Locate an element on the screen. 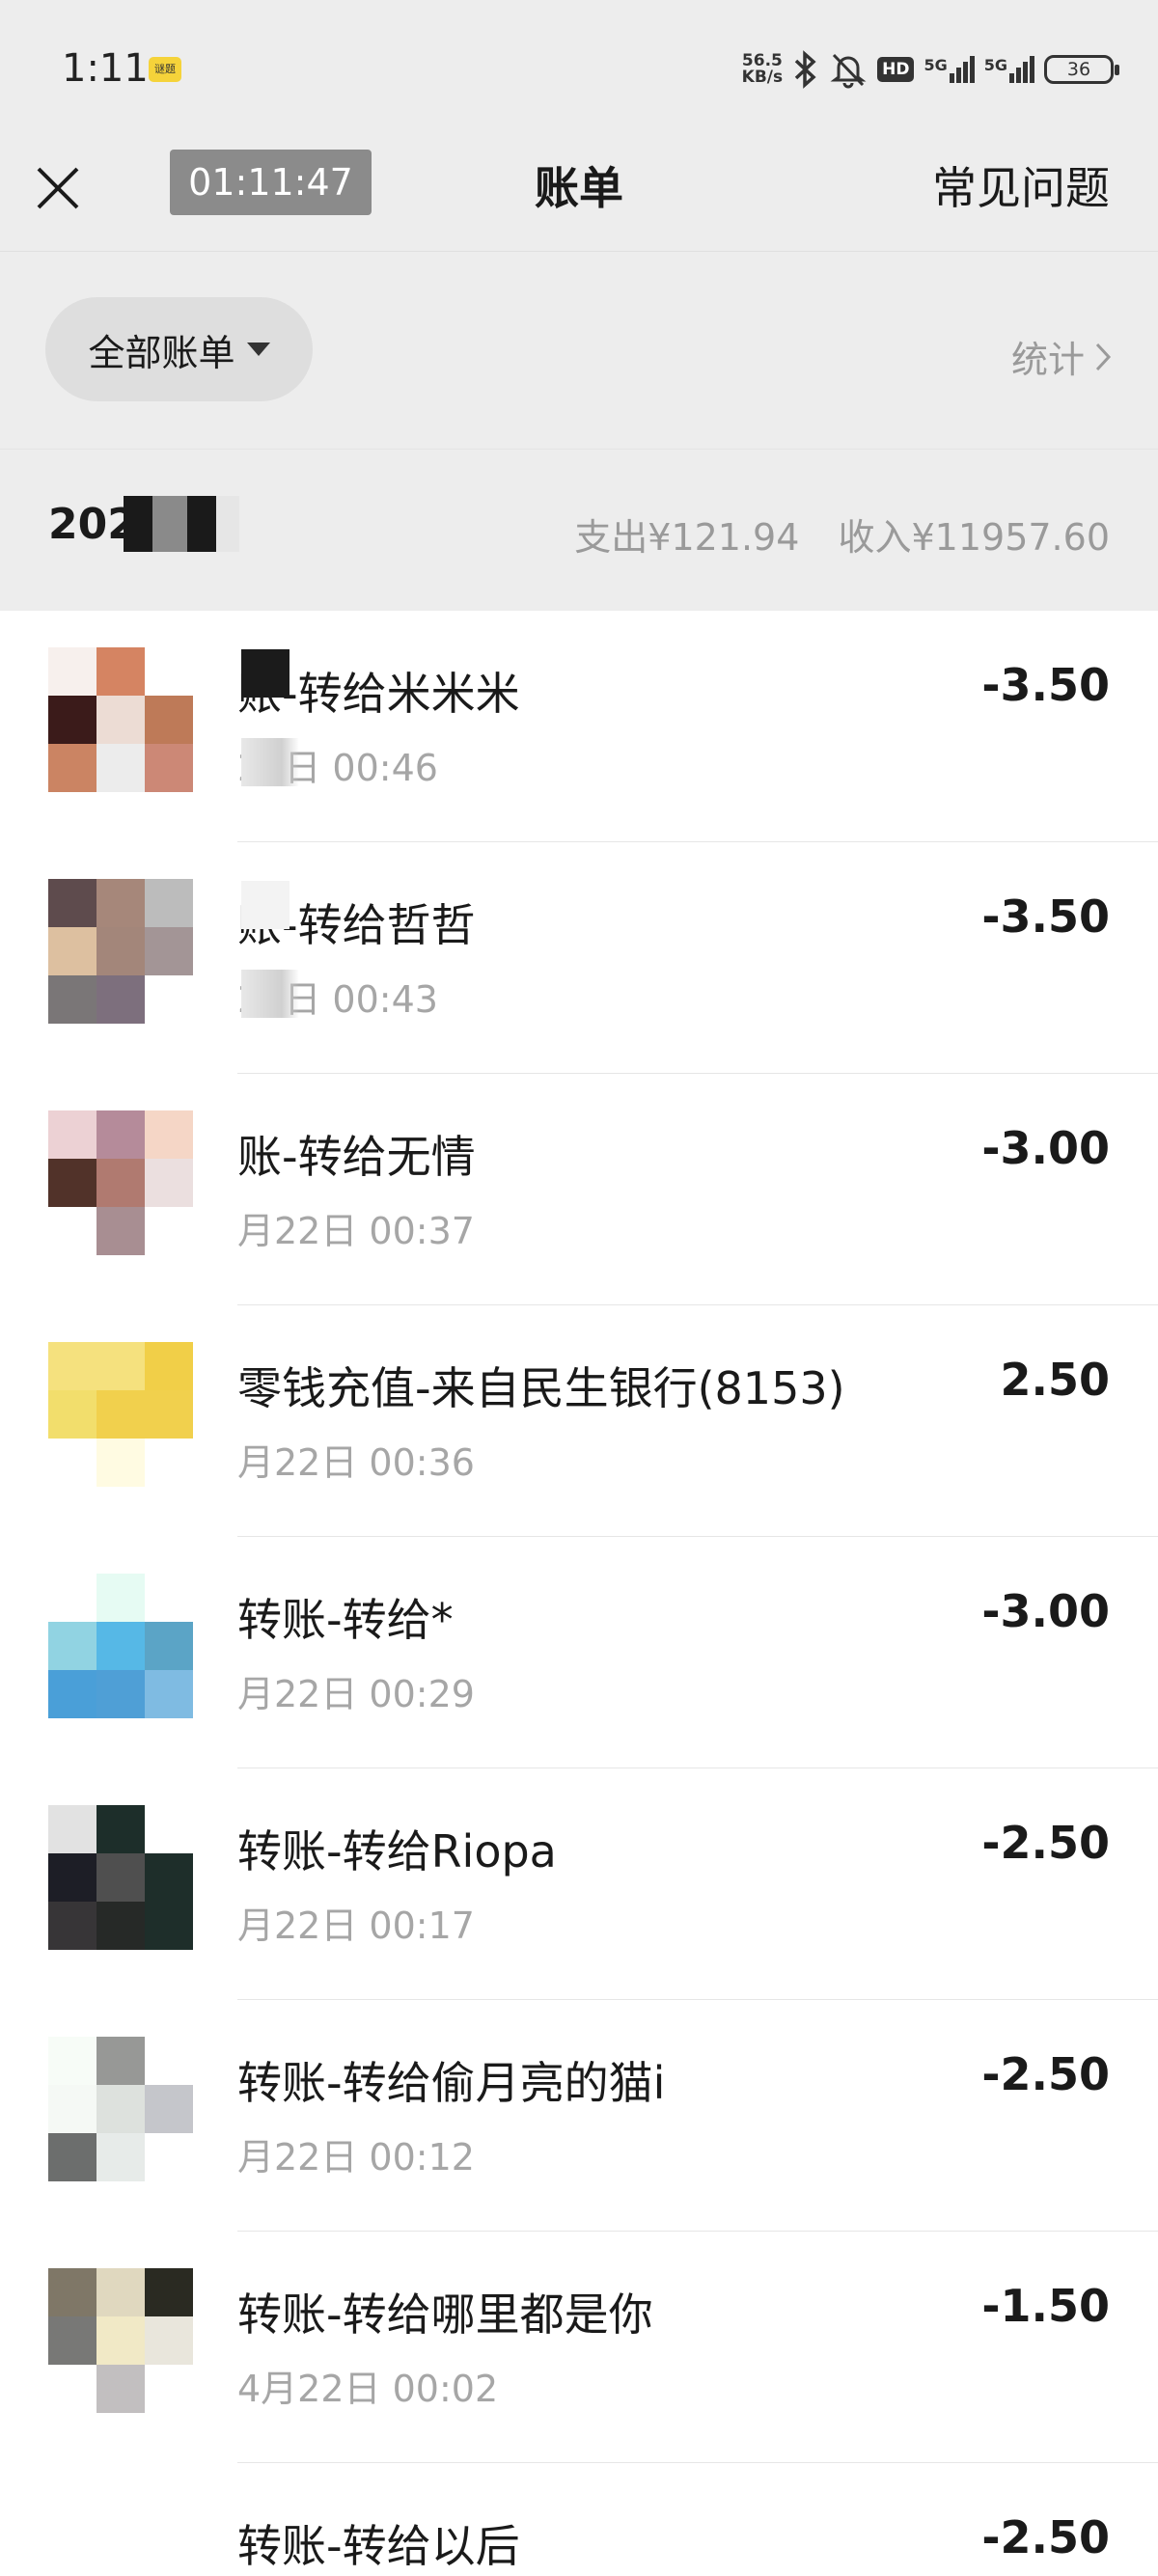  hd-voice-icon: HD is located at coordinates (896, 69).